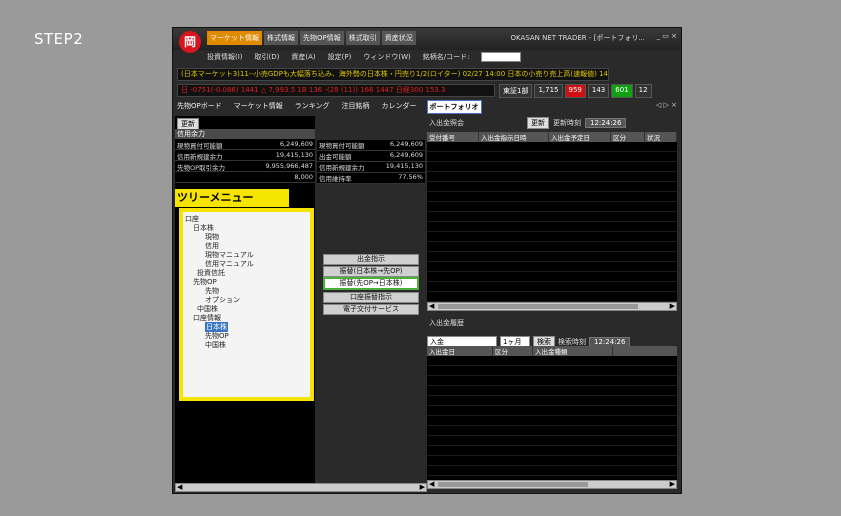  What do you see at coordinates (454, 107) in the screenshot?
I see `tab-portfolio: ポートフォリオ` at bounding box center [454, 107].